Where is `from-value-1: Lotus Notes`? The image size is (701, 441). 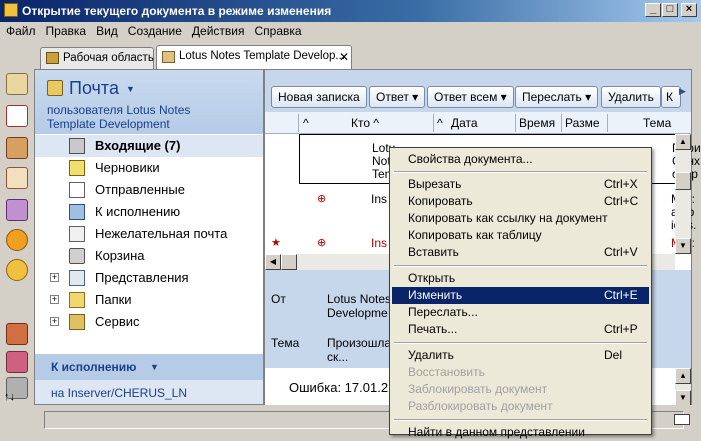 from-value-1: Lotus Notes is located at coordinates (359, 299).